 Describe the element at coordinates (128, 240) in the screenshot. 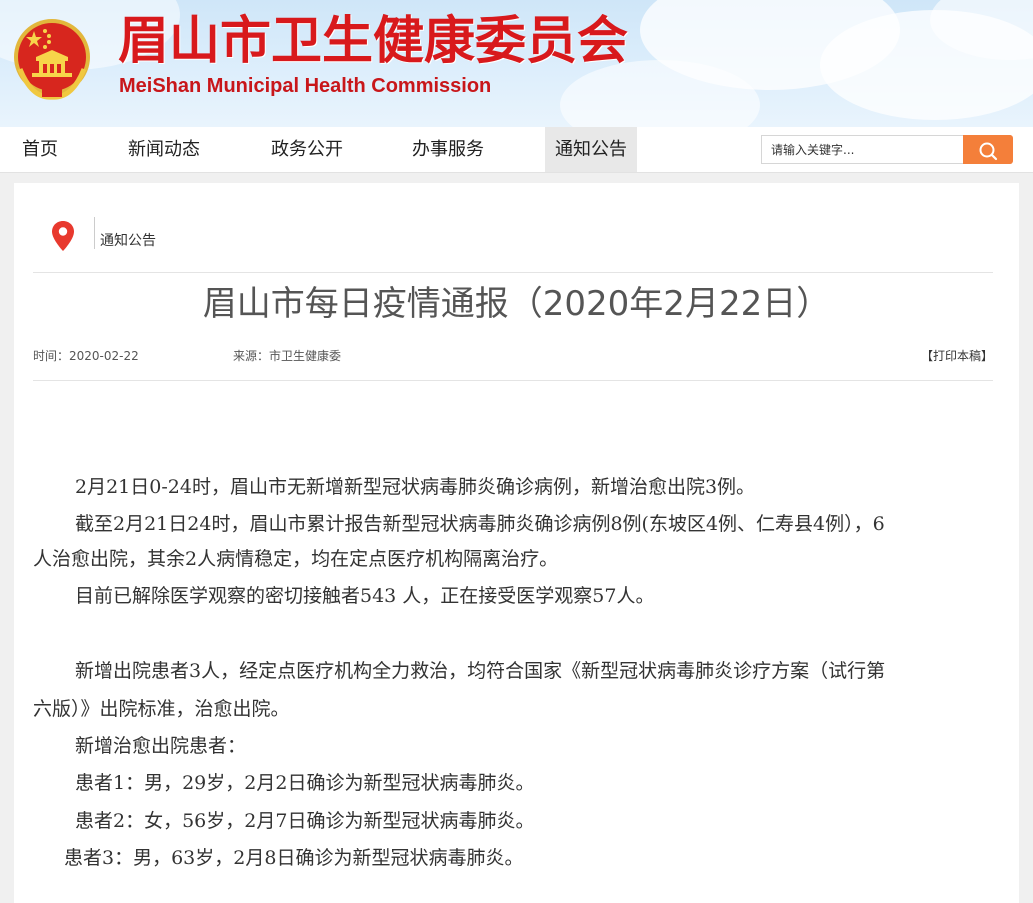

I see `breadcrumb: 通知公告` at that location.